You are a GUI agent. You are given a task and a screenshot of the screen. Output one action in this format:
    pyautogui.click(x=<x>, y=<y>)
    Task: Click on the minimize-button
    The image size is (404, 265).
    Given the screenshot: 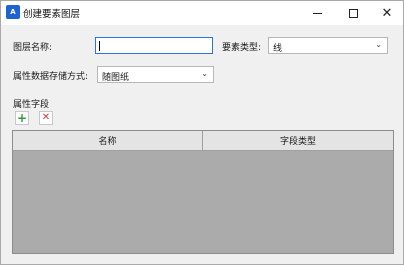 What is the action you would take?
    pyautogui.click(x=317, y=13)
    